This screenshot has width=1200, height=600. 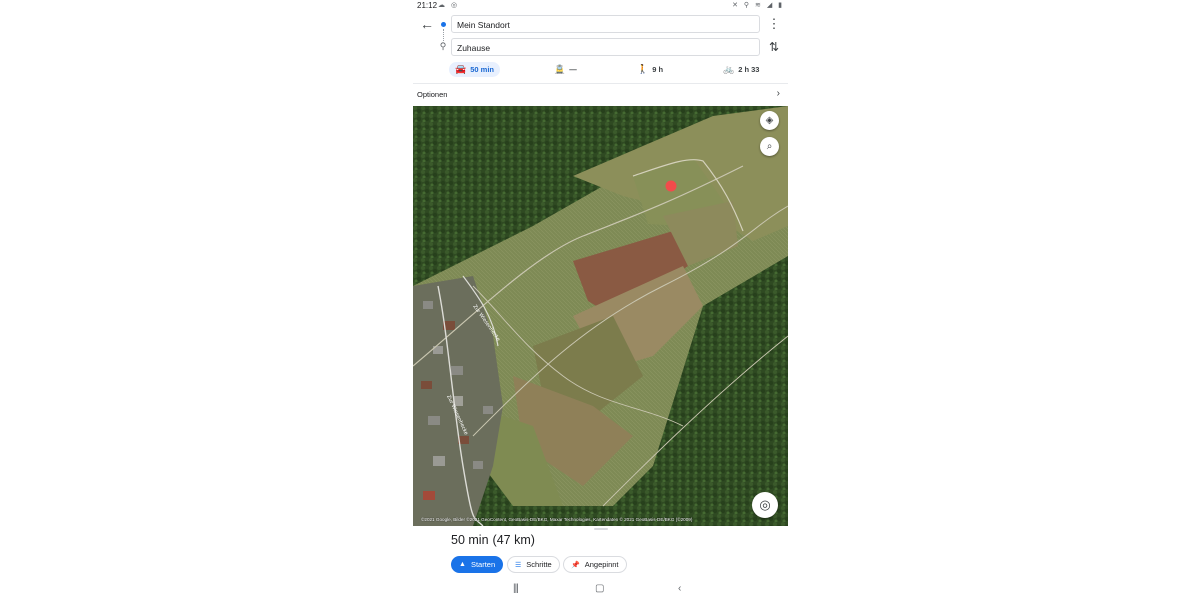 I want to click on recent-apps-icon: |||, so click(x=516, y=588).